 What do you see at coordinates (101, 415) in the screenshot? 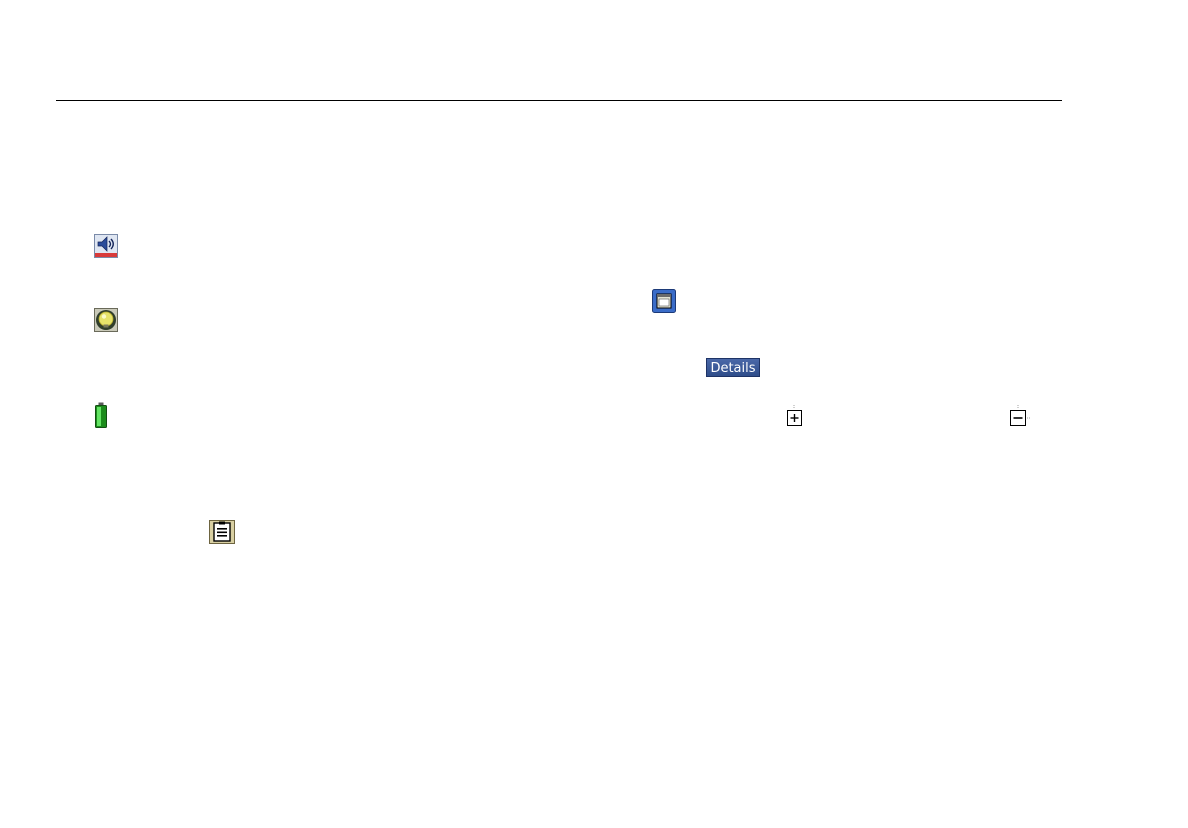
I see `battery-icon` at bounding box center [101, 415].